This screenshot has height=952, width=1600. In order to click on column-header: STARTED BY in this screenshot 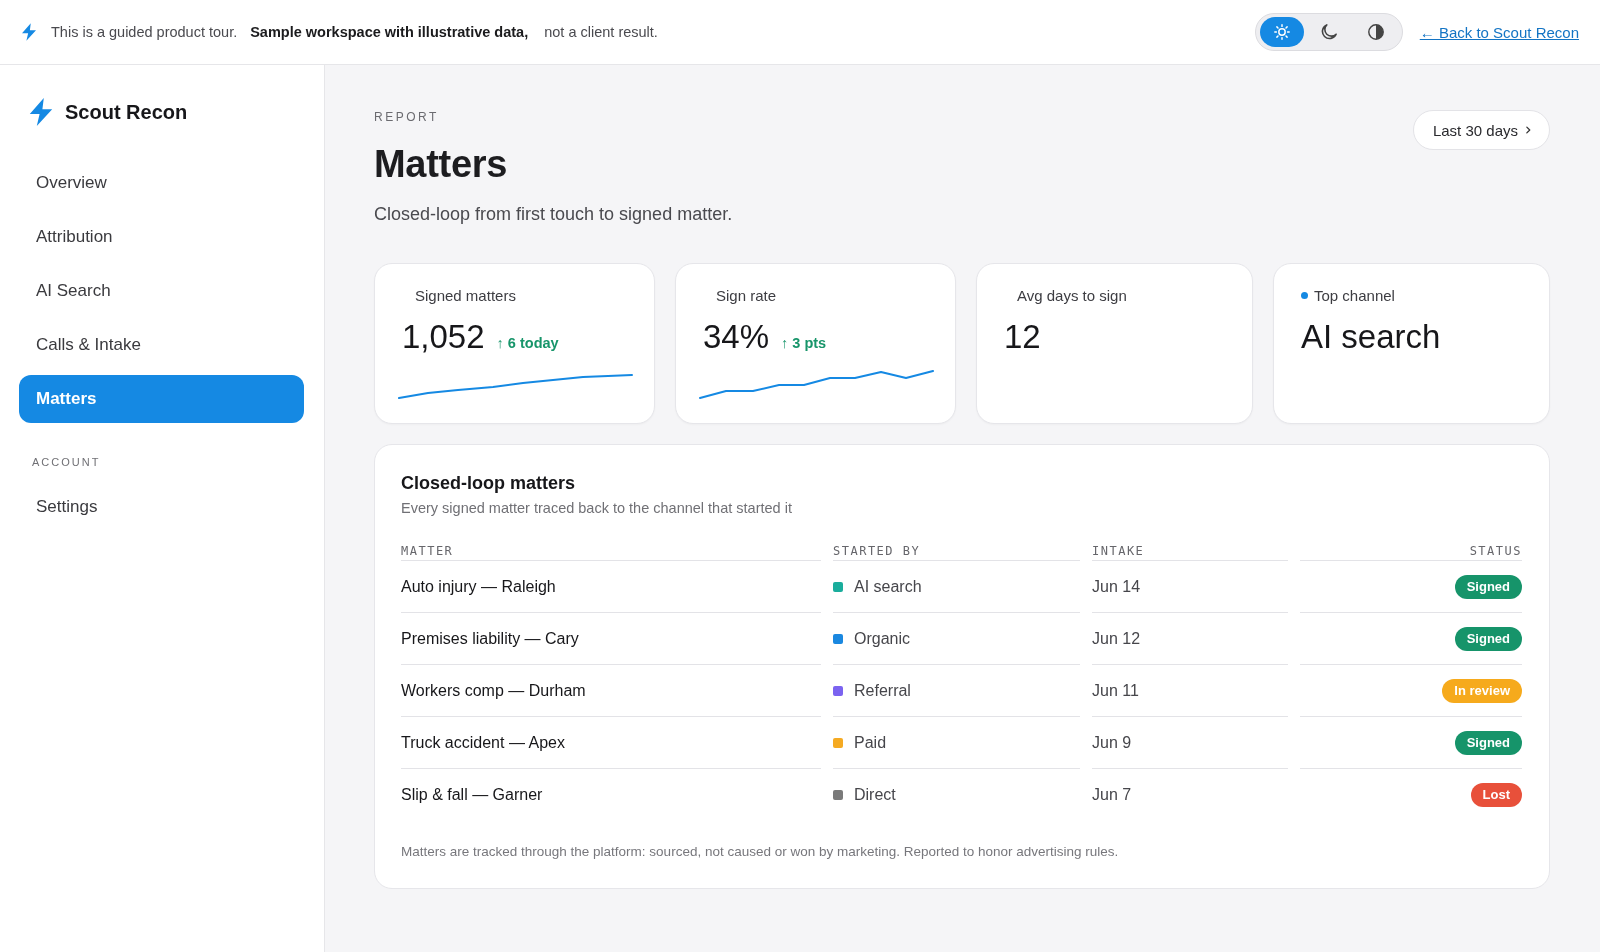, I will do `click(956, 552)`.